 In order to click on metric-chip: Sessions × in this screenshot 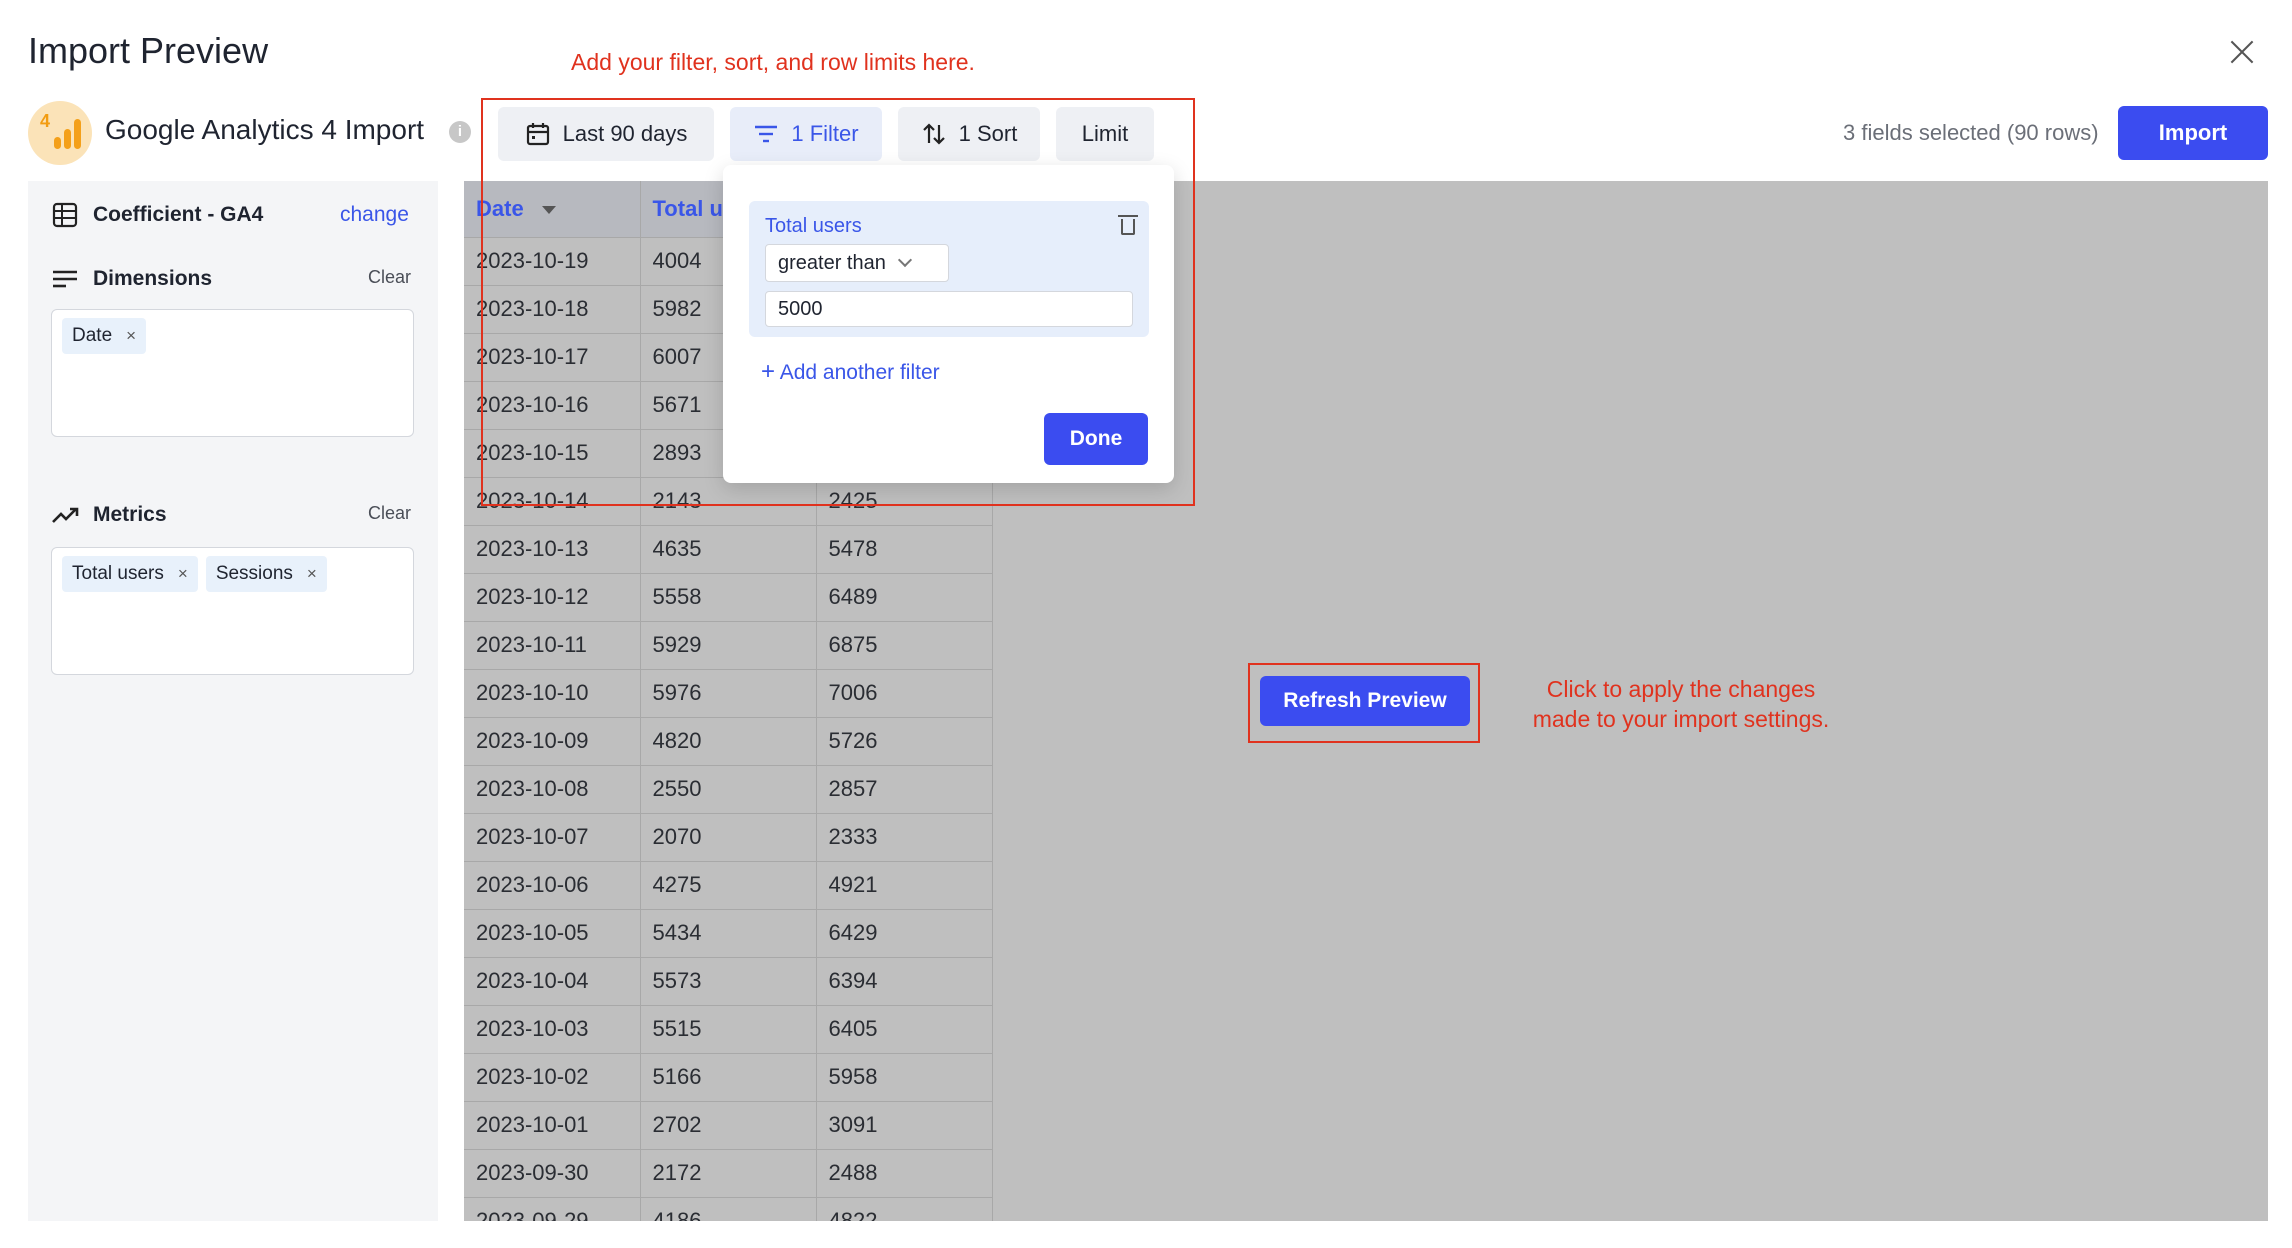, I will do `click(266, 574)`.